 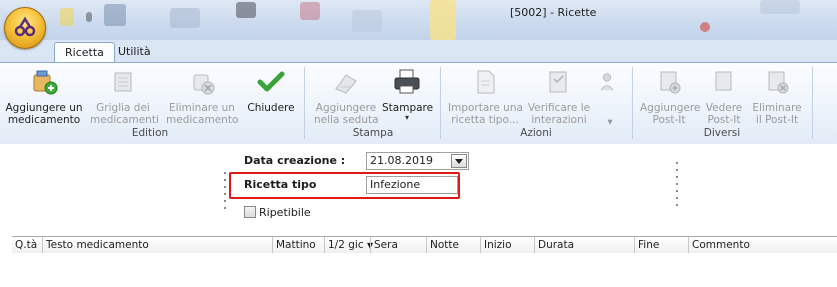 I want to click on column-header-duration: Durata, so click(x=584, y=245).